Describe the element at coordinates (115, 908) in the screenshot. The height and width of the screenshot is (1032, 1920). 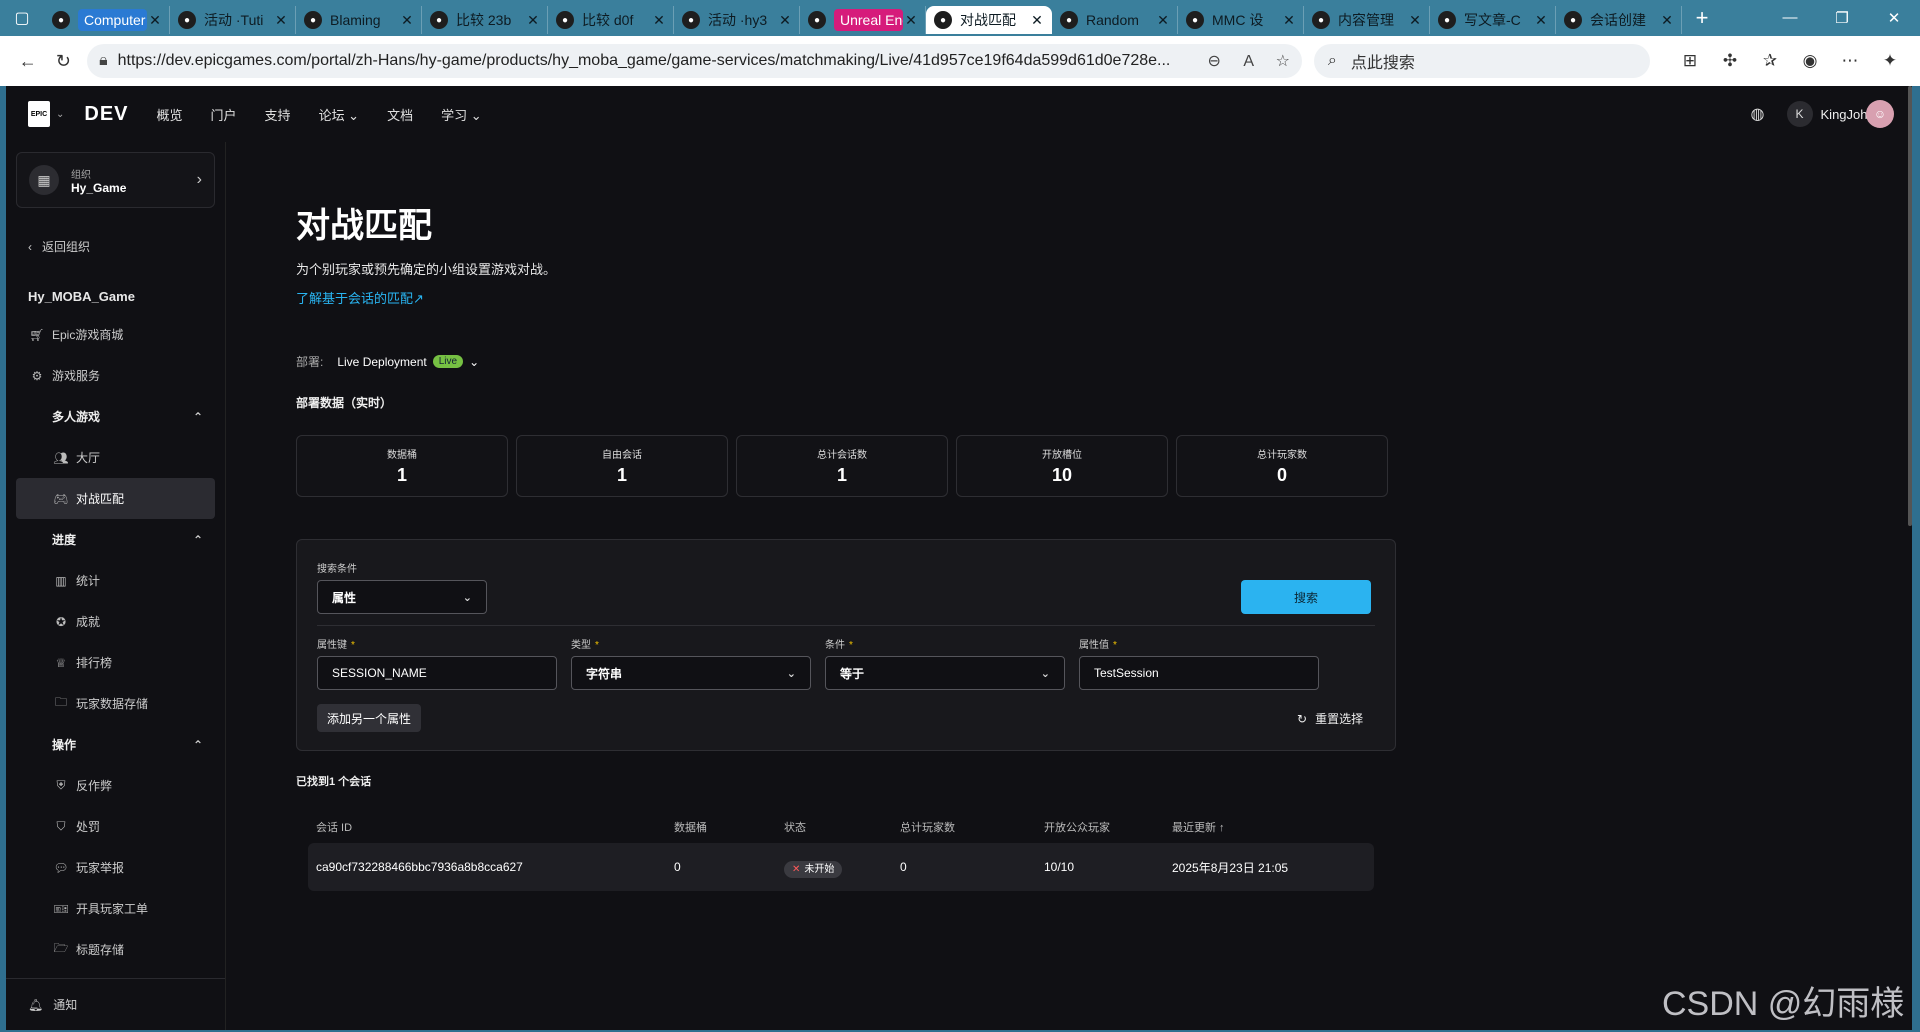
I see `sidebar-item-player-tickets: 🎫︎ 开具玩家工单` at that location.